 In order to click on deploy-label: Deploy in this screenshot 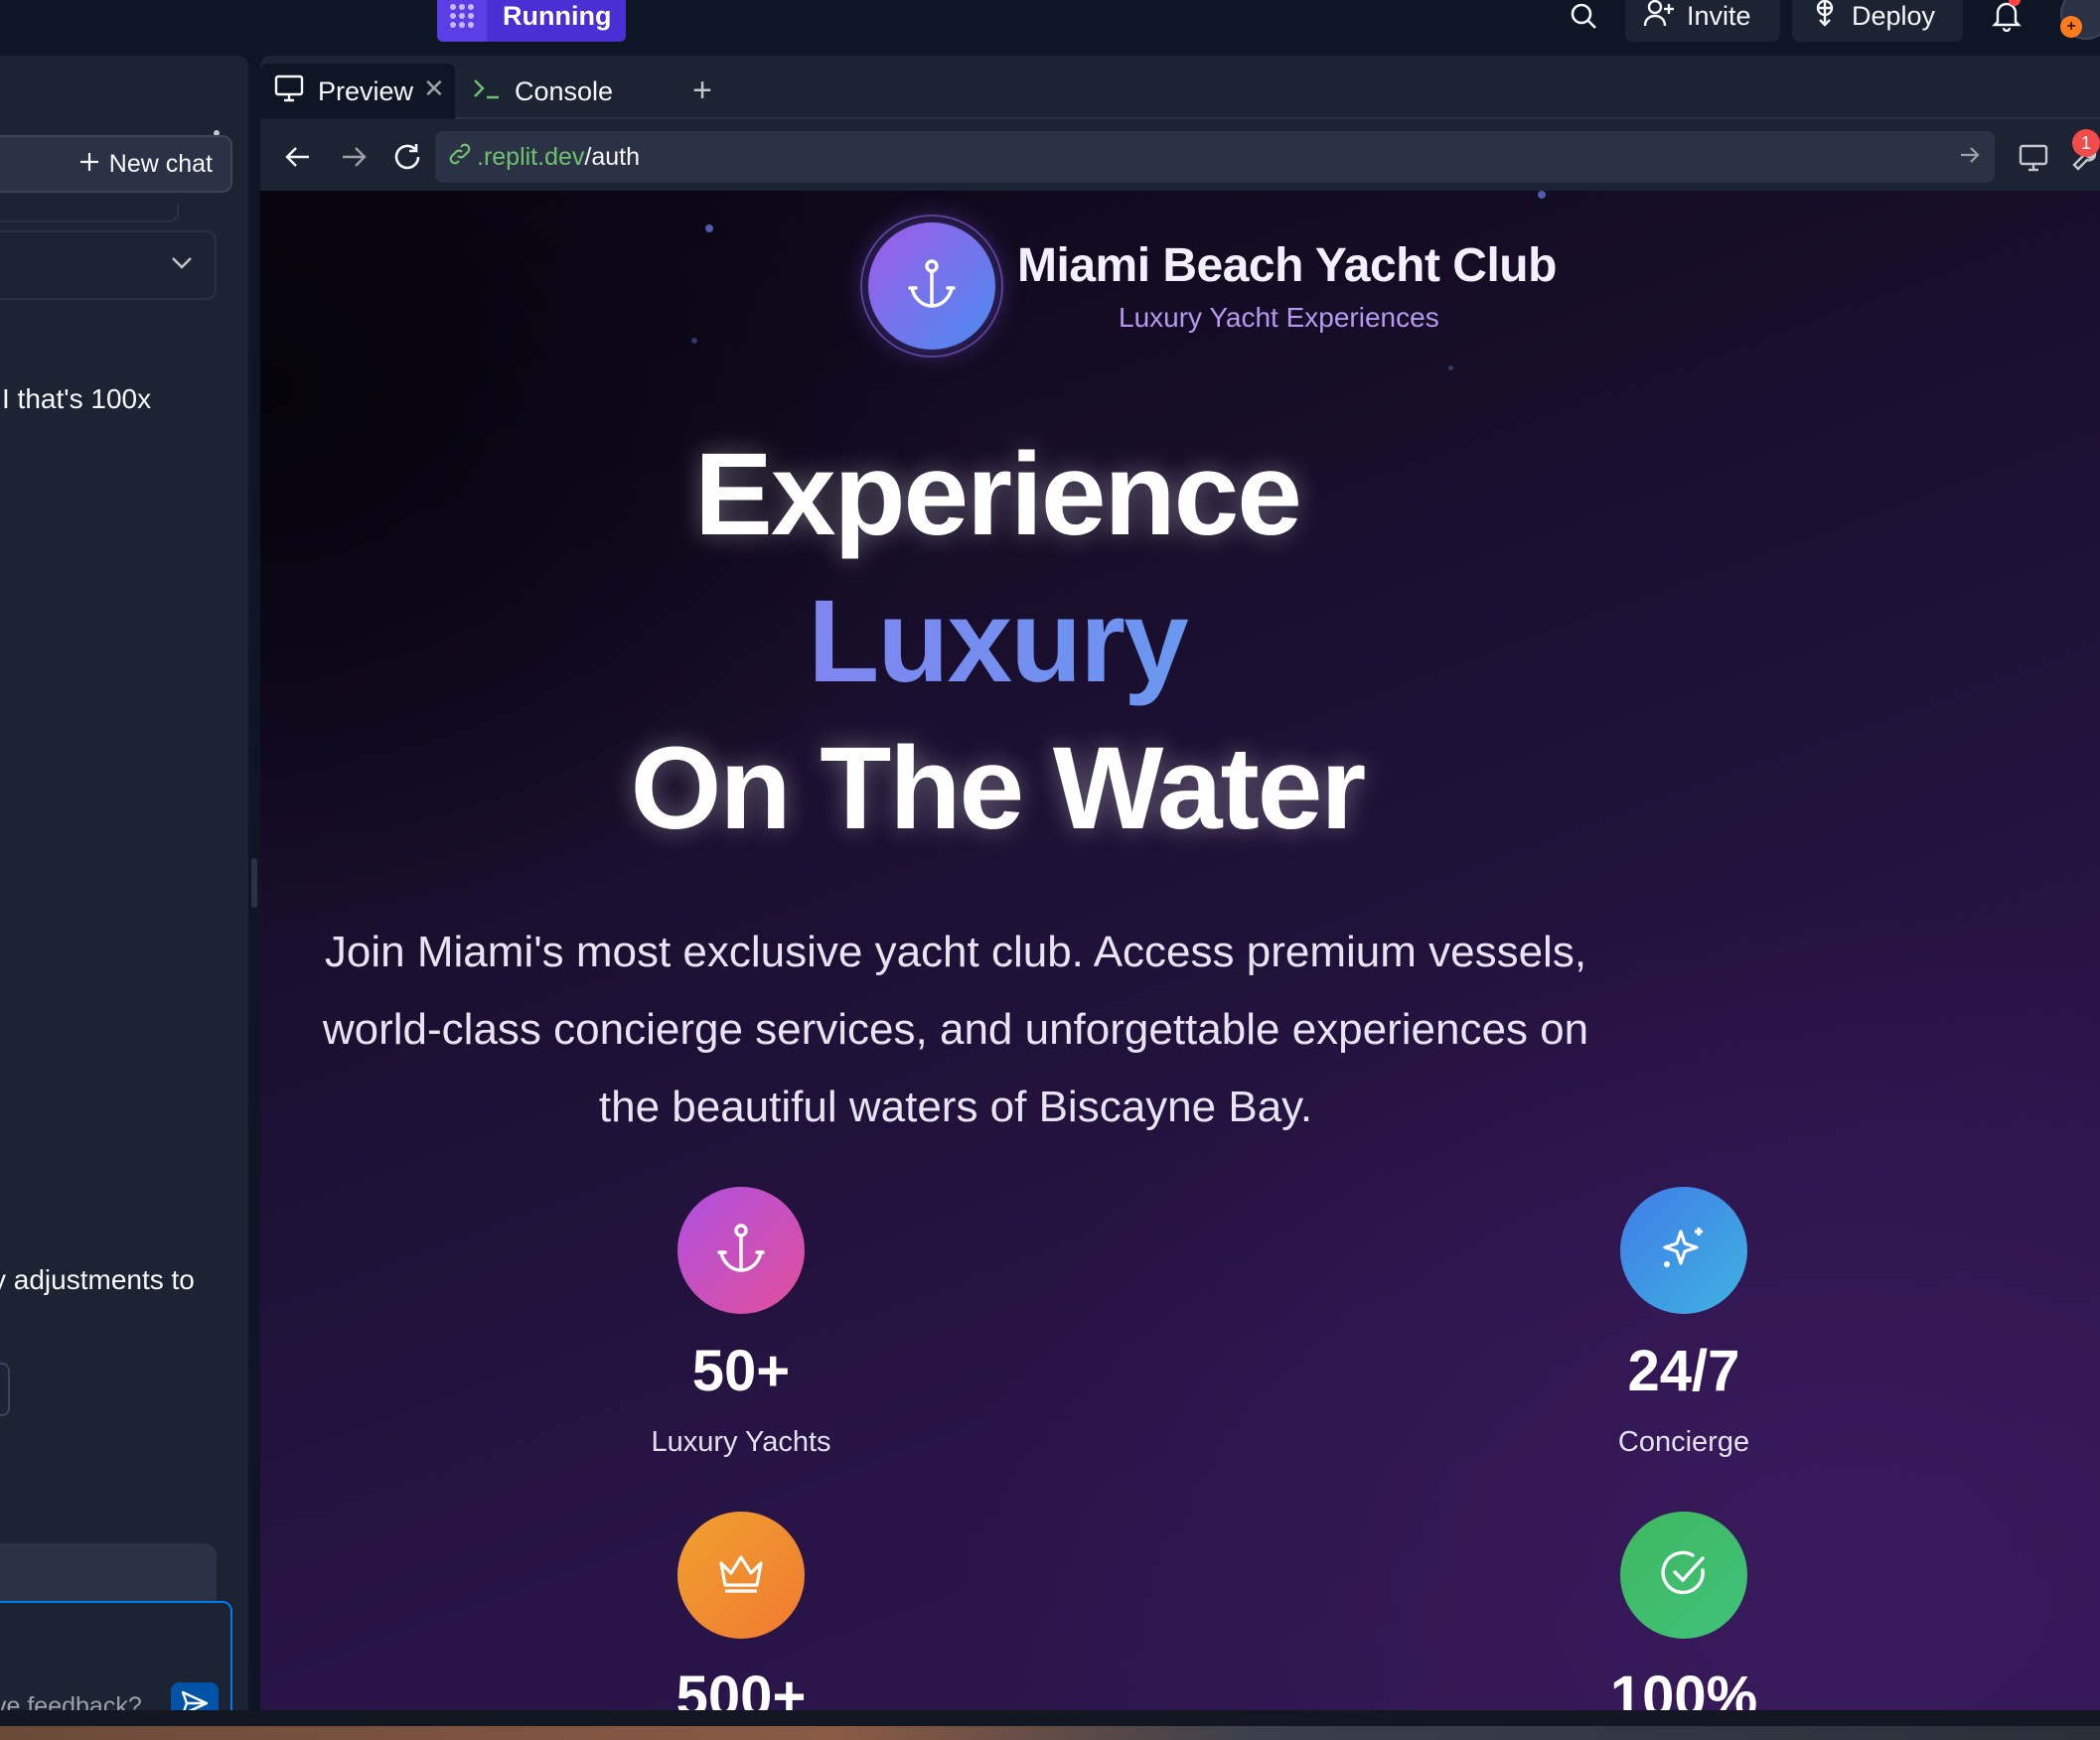, I will do `click(1894, 15)`.